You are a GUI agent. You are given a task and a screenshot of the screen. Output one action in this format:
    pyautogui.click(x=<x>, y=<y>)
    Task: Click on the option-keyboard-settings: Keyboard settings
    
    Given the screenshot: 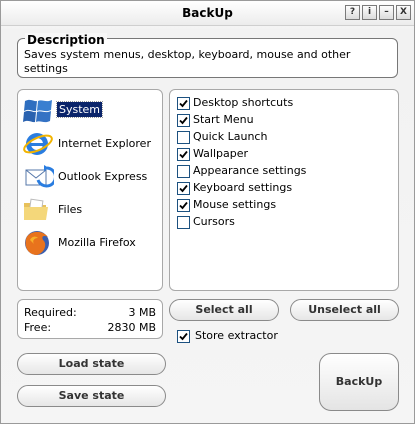 What is the action you would take?
    pyautogui.click(x=282, y=189)
    